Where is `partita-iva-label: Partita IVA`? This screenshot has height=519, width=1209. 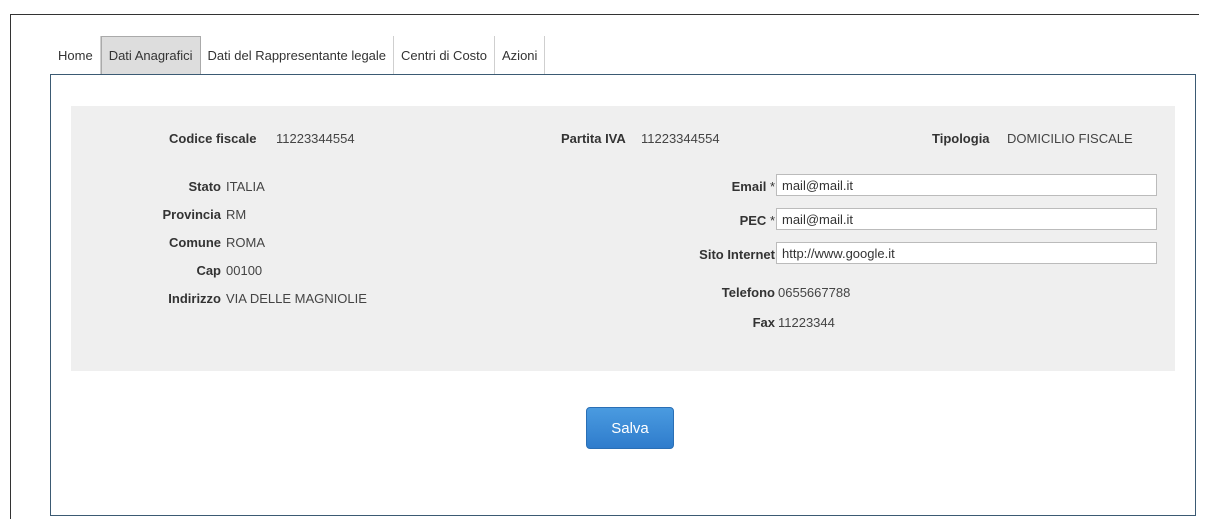 partita-iva-label: Partita IVA is located at coordinates (593, 138).